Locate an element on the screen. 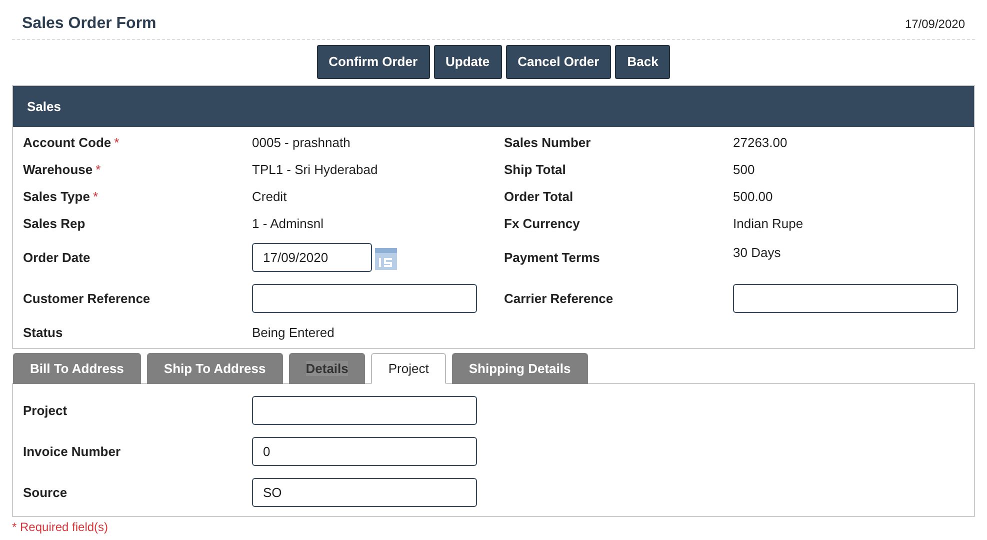 Image resolution: width=987 pixels, height=540 pixels. panel-title: Sales is located at coordinates (44, 107).